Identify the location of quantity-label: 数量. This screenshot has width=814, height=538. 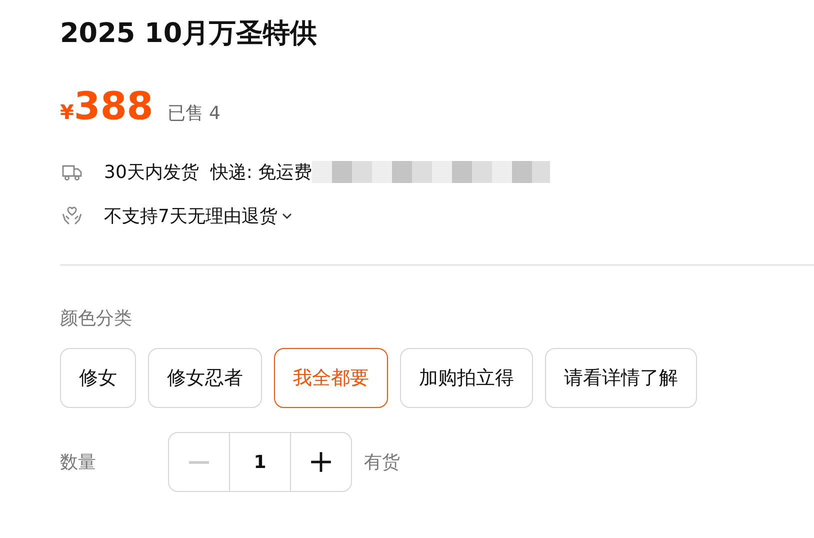
(78, 462).